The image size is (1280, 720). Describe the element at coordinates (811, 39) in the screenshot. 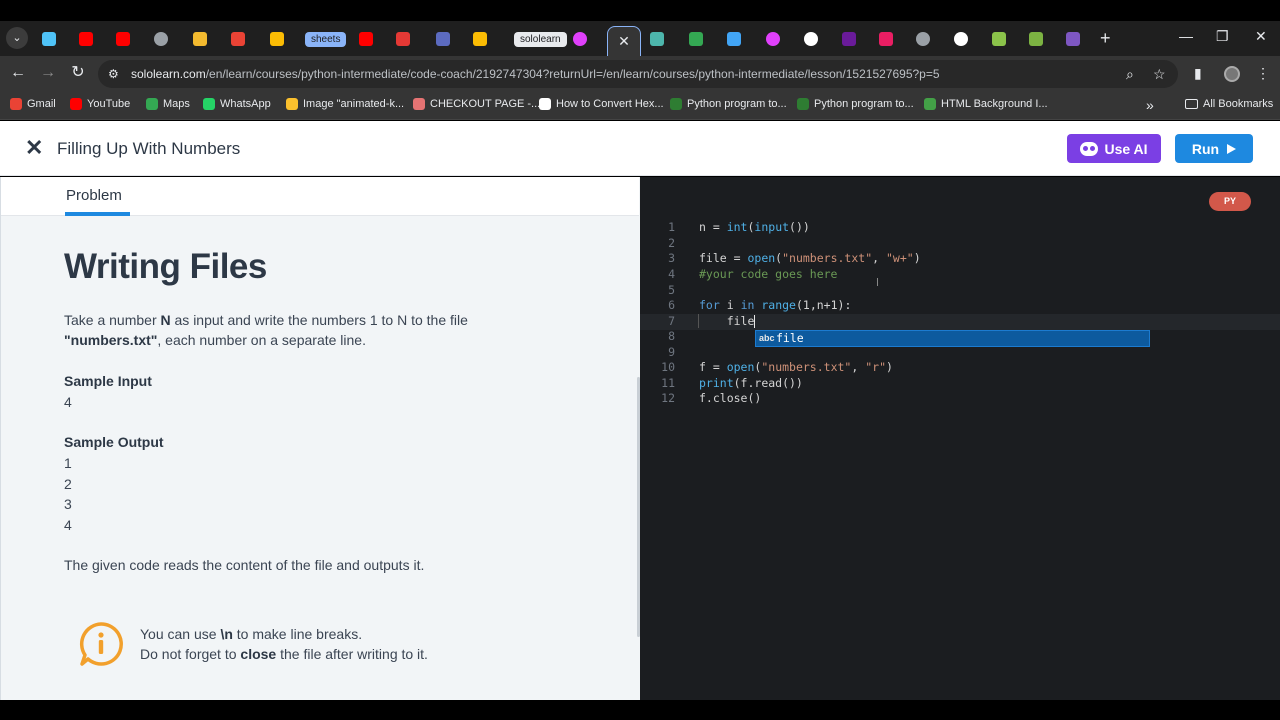

I see `tab-google` at that location.